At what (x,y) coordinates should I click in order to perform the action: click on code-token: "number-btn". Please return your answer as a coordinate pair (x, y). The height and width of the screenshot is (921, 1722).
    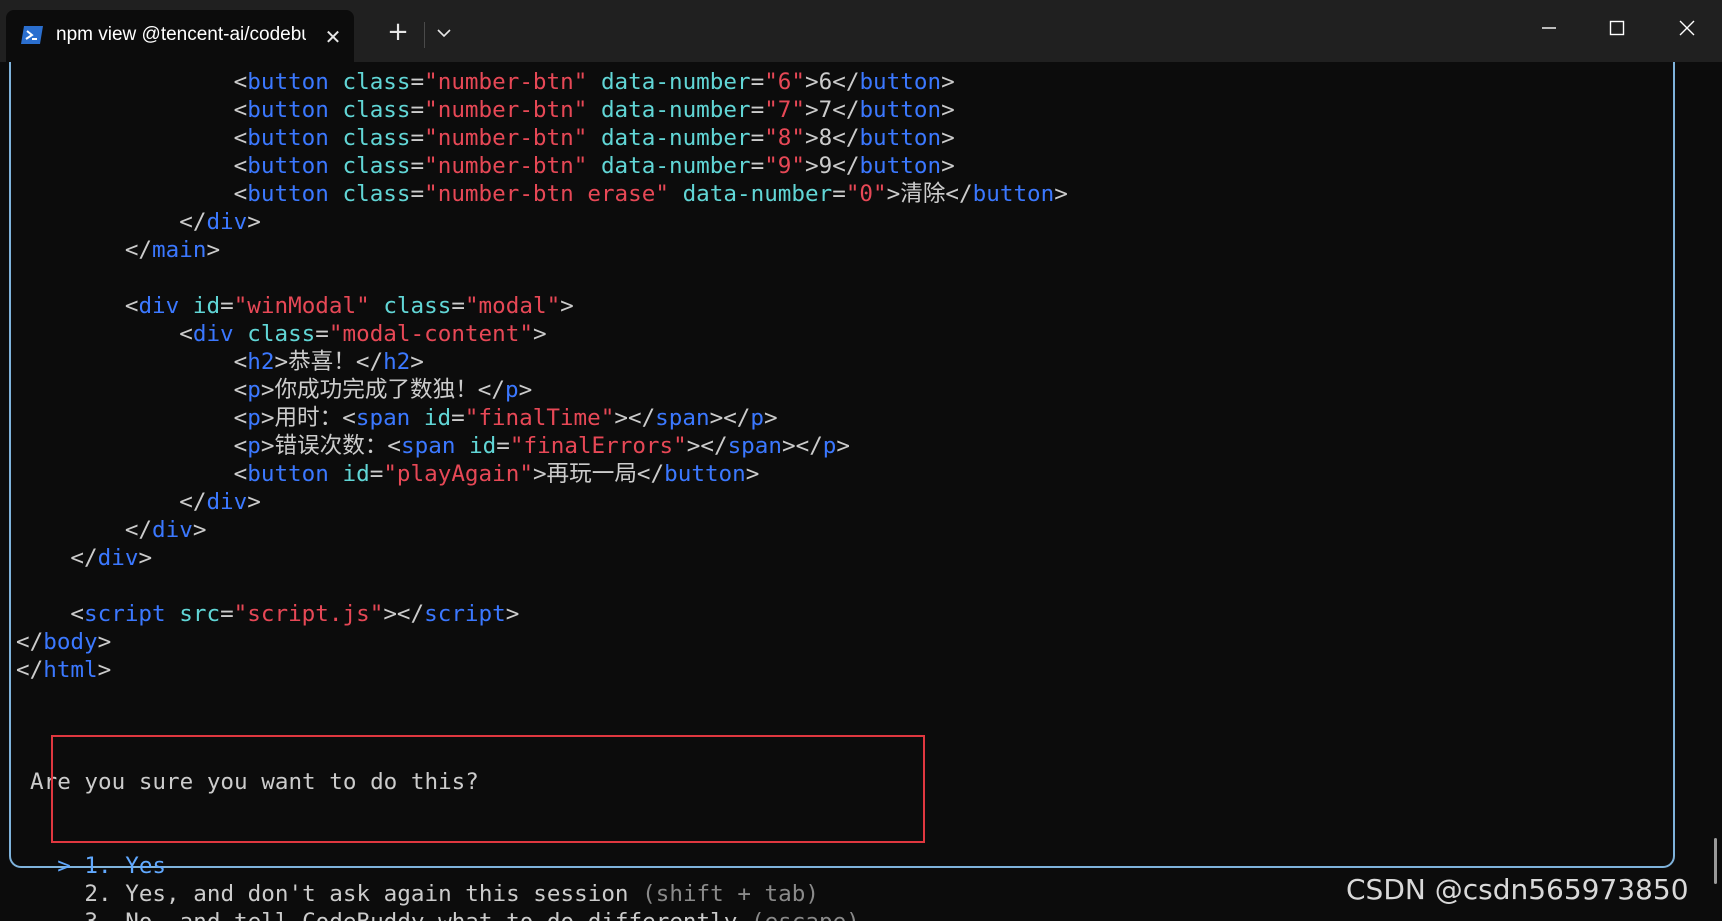
    Looking at the image, I should click on (506, 110).